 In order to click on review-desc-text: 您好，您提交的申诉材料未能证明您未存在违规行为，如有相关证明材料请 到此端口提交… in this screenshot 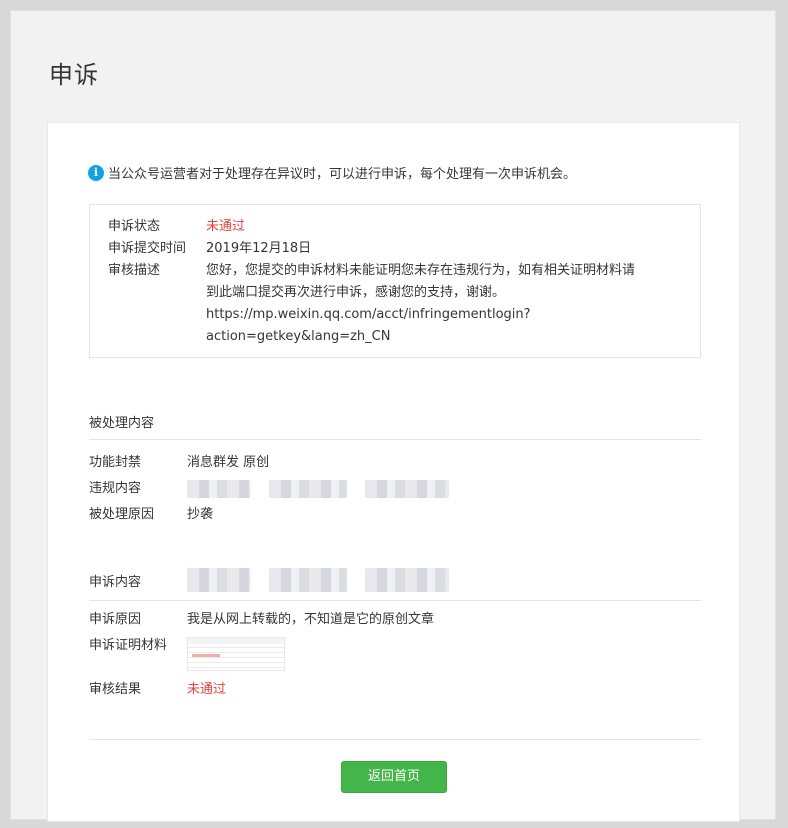, I will do `click(444, 304)`.